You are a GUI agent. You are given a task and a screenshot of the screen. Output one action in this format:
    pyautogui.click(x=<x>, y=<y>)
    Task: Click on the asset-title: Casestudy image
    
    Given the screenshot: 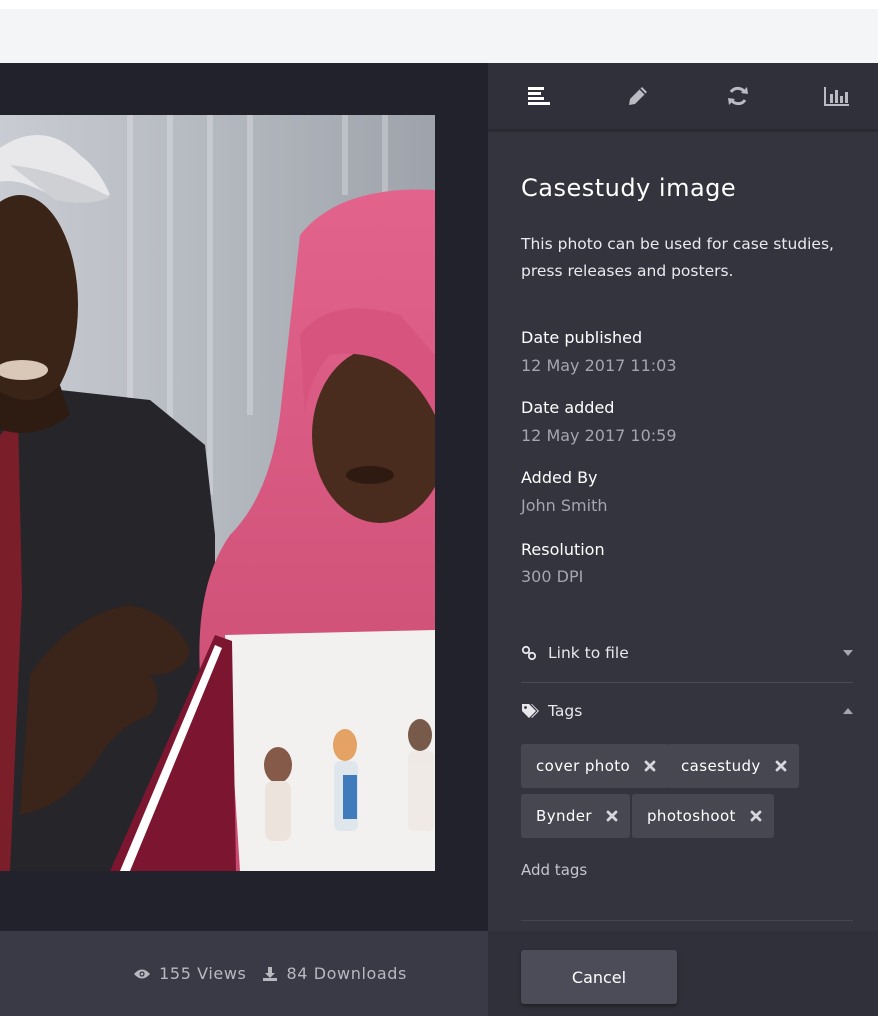 What is the action you would take?
    pyautogui.click(x=629, y=188)
    